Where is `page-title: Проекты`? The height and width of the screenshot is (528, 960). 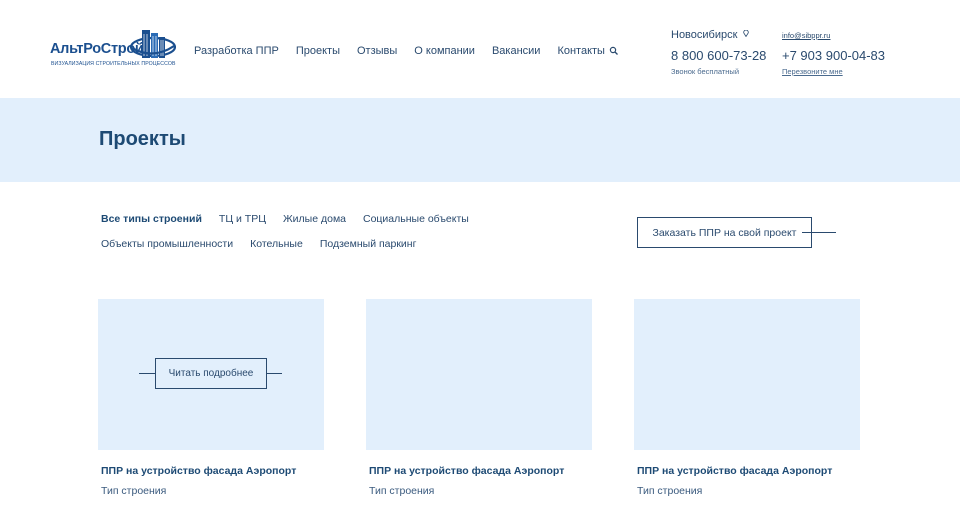 page-title: Проекты is located at coordinates (142, 139).